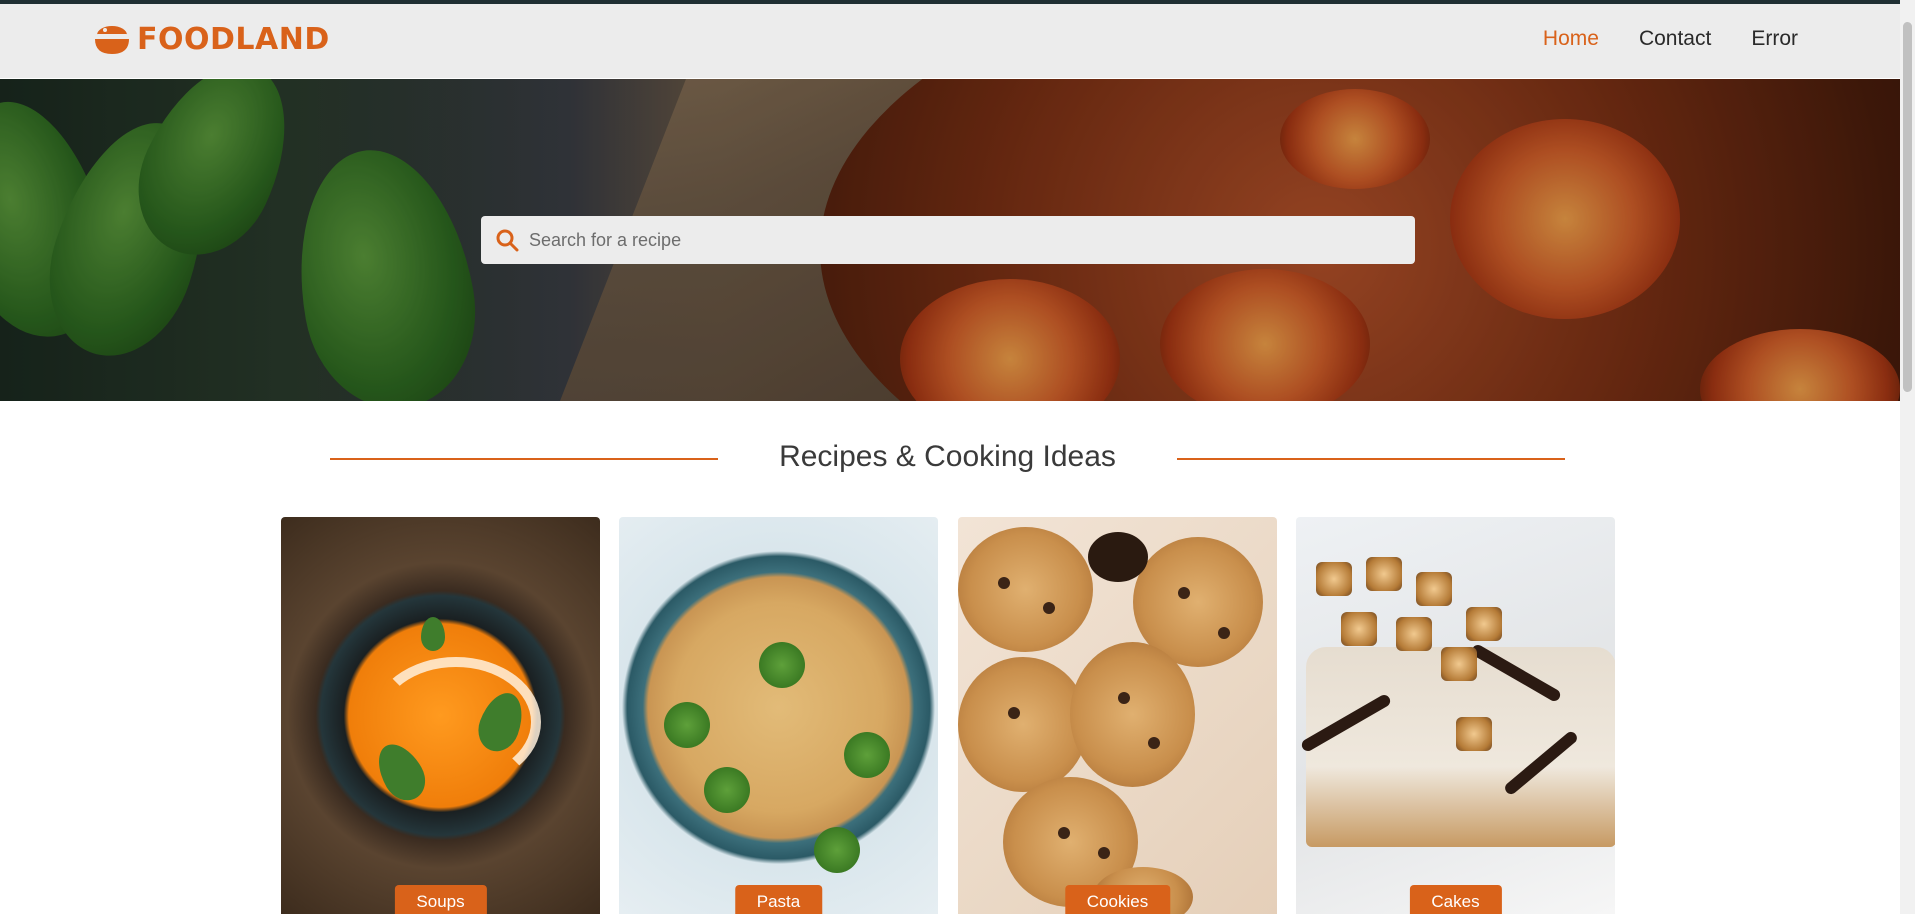 The height and width of the screenshot is (914, 1915). What do you see at coordinates (968, 240) in the screenshot?
I see `search-input` at bounding box center [968, 240].